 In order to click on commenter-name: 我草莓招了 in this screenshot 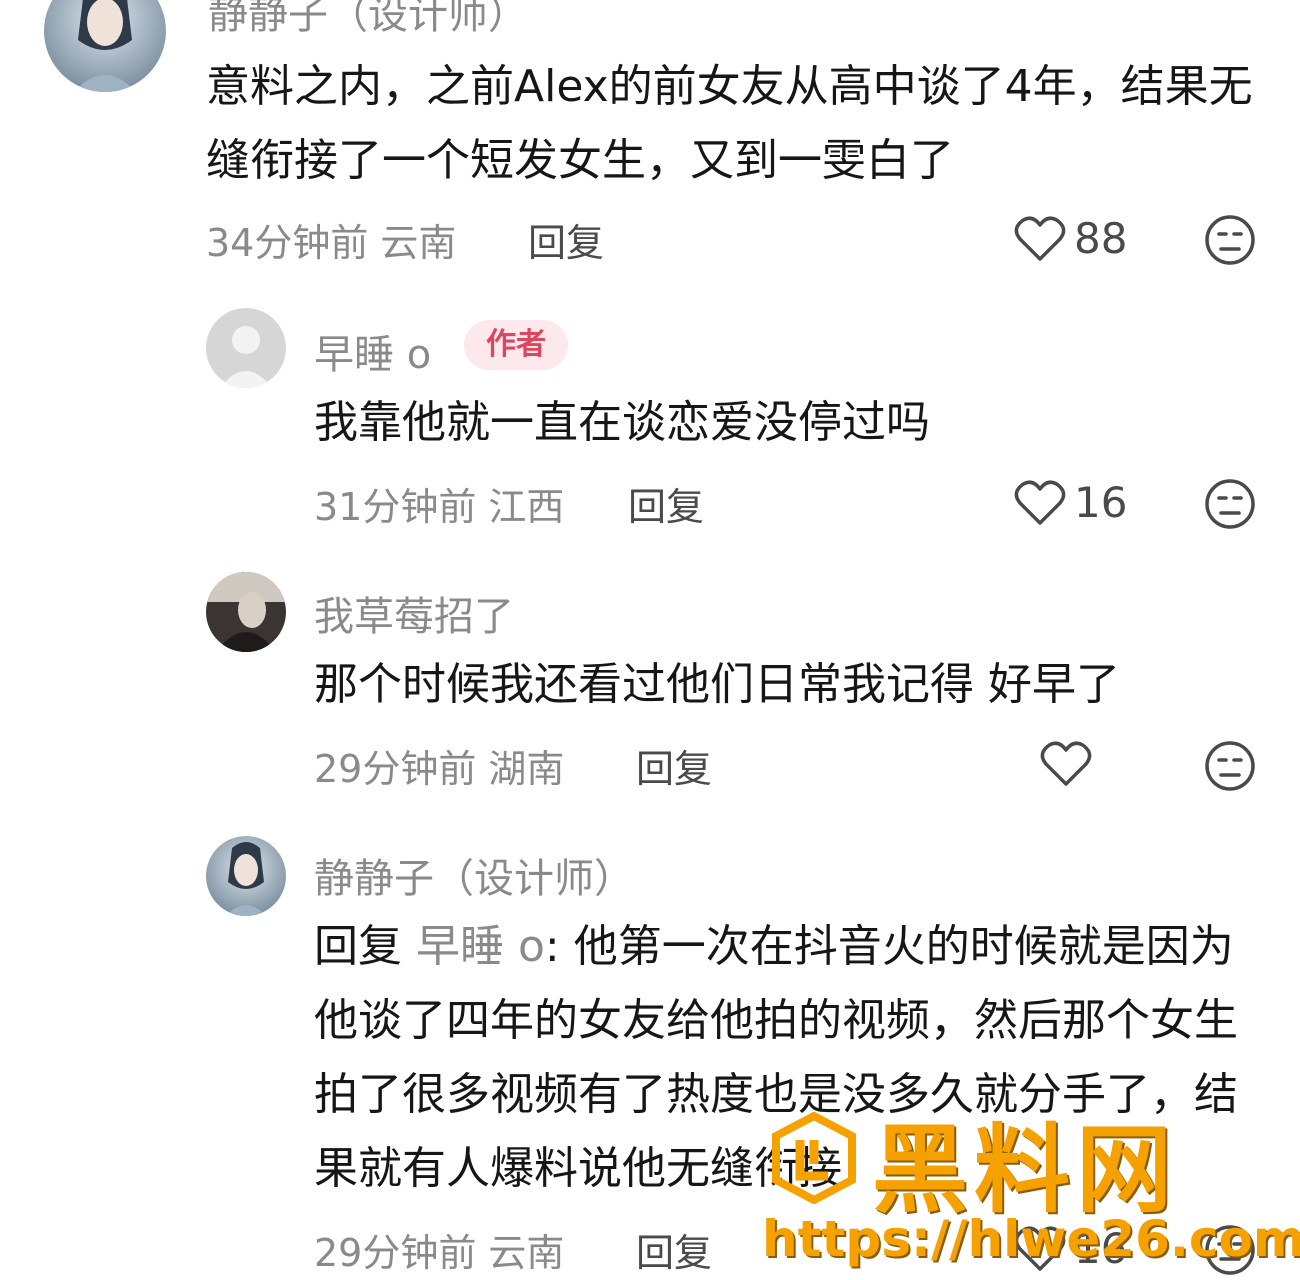, I will do `click(414, 613)`.